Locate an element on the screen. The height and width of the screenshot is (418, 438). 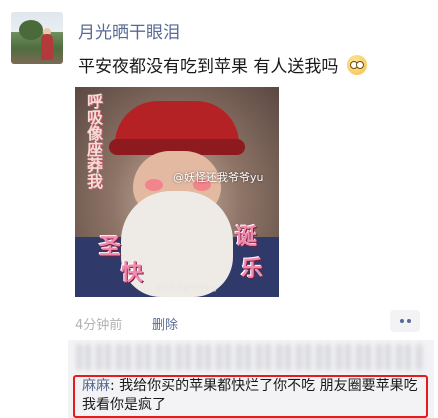
sticker-word-3: 诞 is located at coordinates (246, 237).